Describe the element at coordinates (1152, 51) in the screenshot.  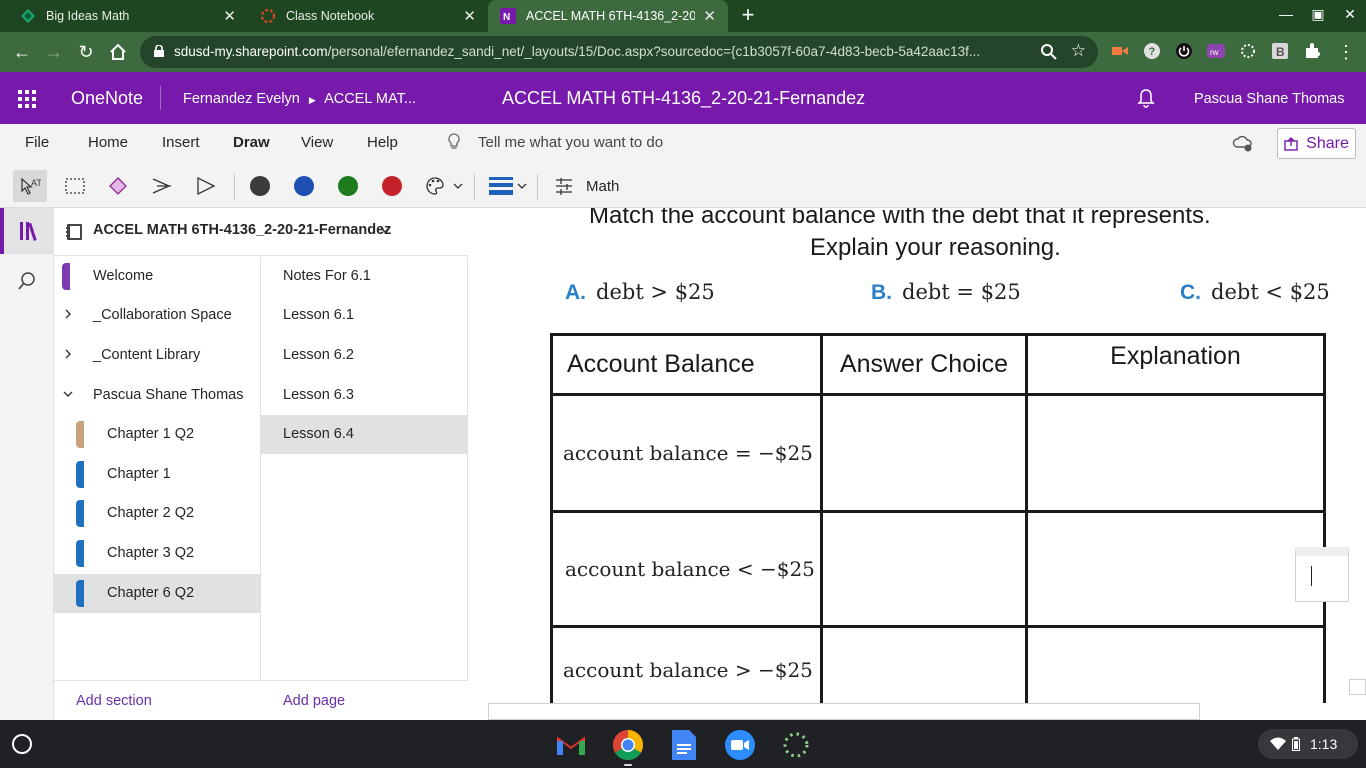
I see `help-extension-icon: ?` at that location.